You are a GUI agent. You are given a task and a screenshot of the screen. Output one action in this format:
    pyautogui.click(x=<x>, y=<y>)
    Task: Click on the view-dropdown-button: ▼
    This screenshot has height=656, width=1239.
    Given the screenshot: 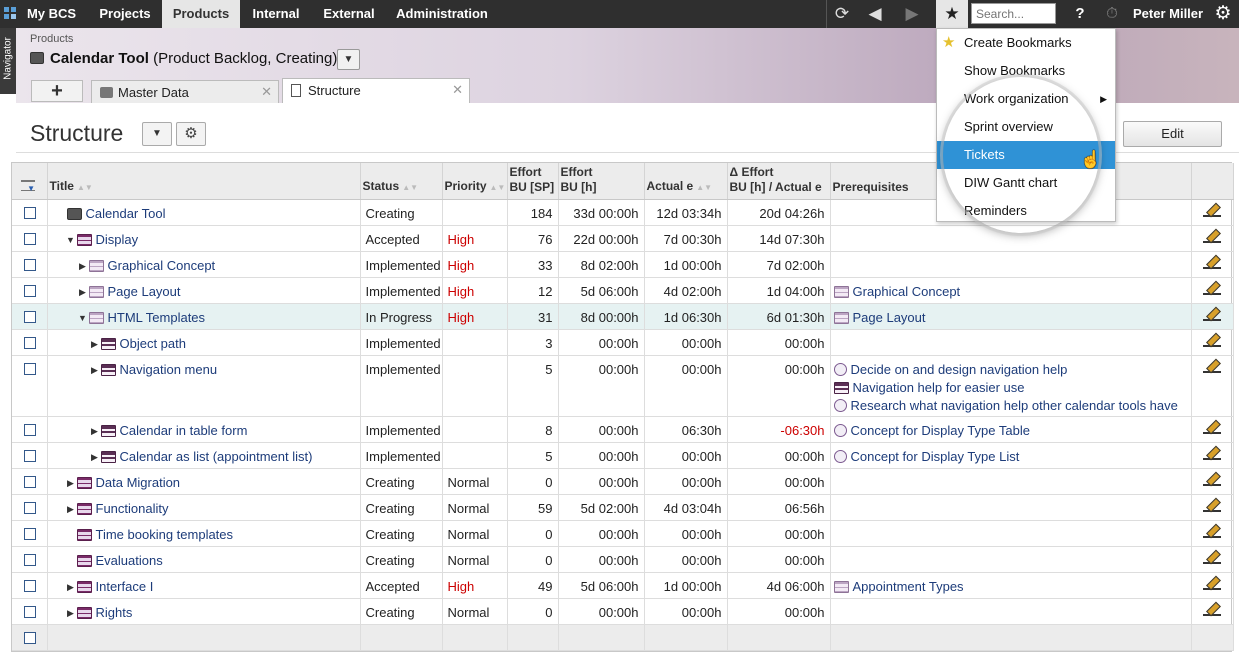 What is the action you would take?
    pyautogui.click(x=157, y=134)
    